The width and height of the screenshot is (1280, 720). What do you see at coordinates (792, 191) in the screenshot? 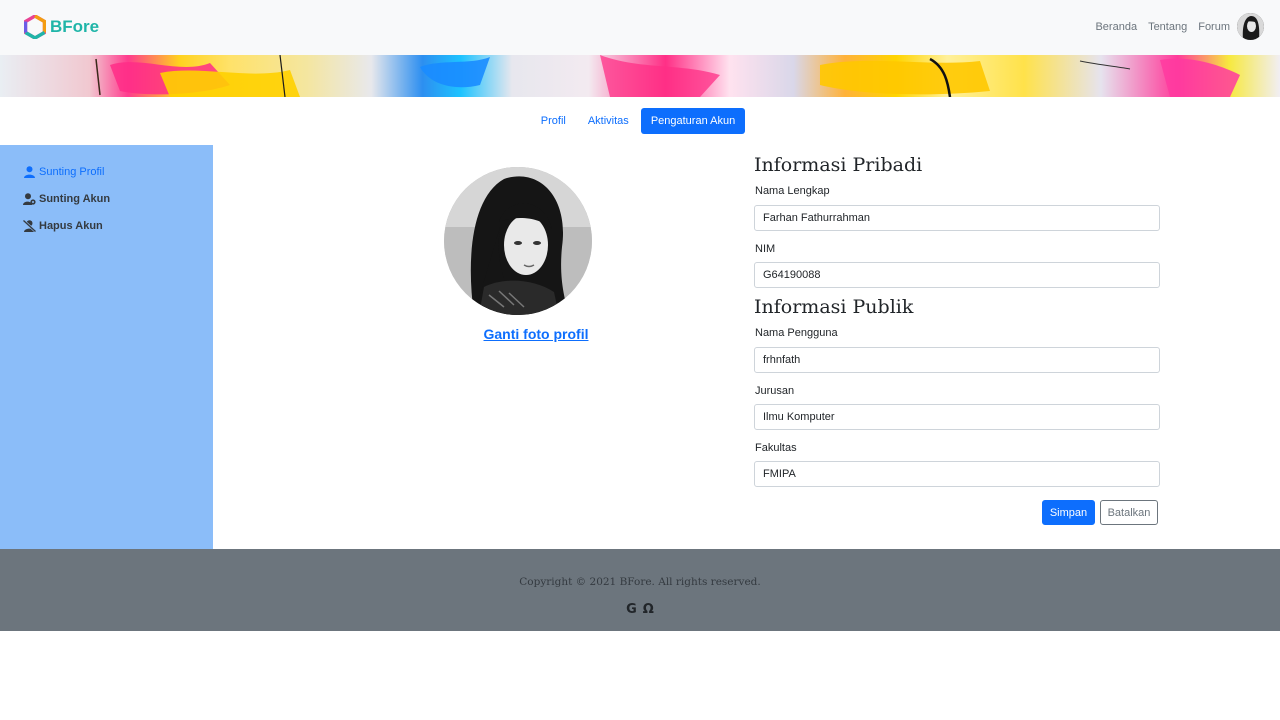
I see `full-name-label: Nama Lengkap` at bounding box center [792, 191].